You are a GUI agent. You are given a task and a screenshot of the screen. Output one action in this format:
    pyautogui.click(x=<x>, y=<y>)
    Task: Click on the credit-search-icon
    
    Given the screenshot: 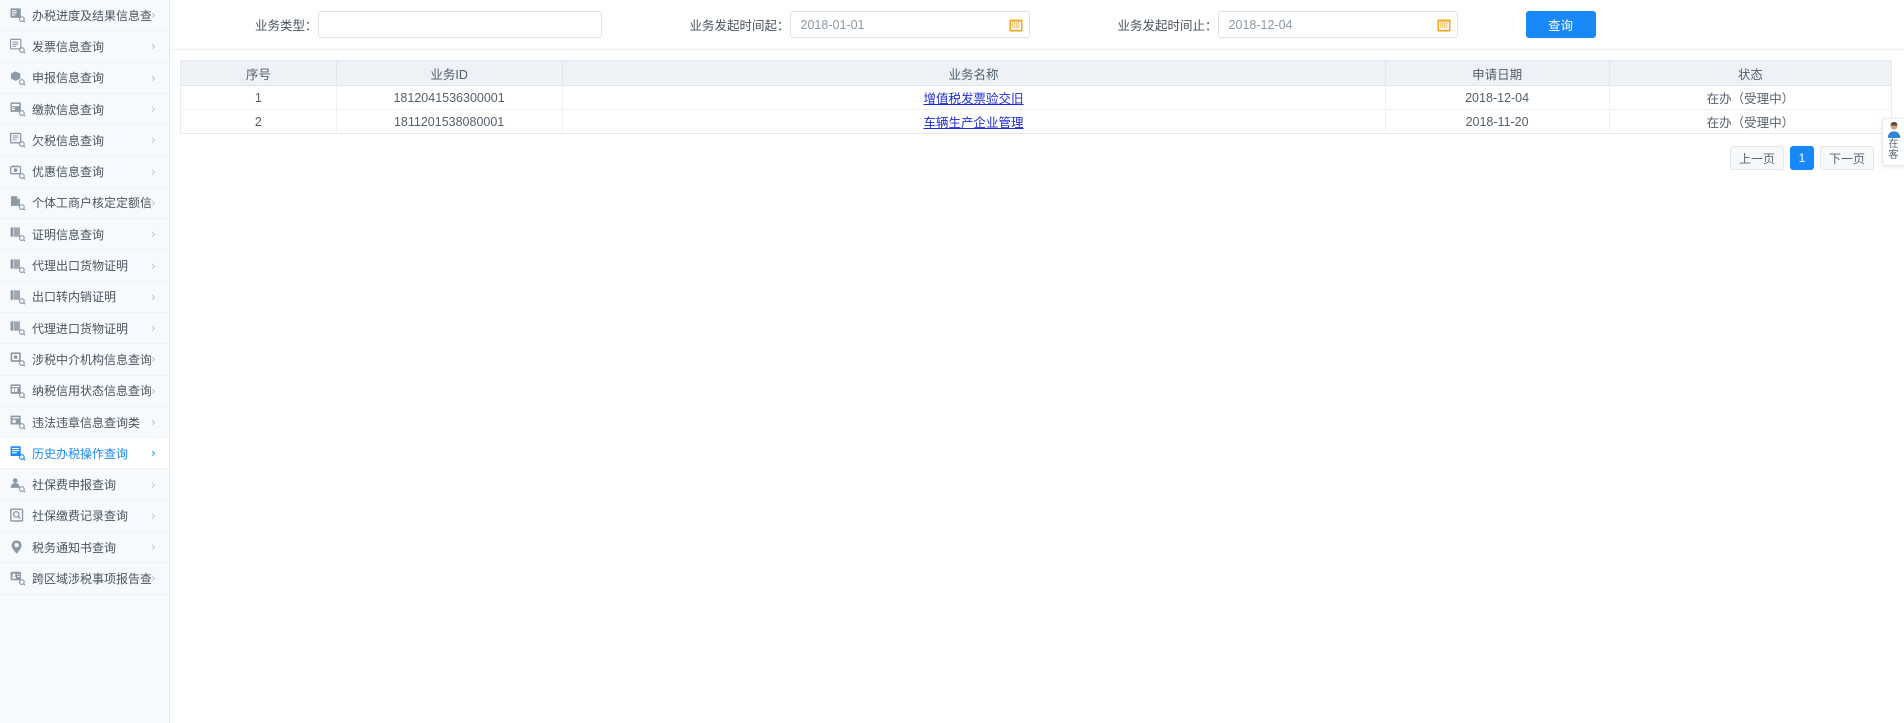 What is the action you would take?
    pyautogui.click(x=18, y=391)
    